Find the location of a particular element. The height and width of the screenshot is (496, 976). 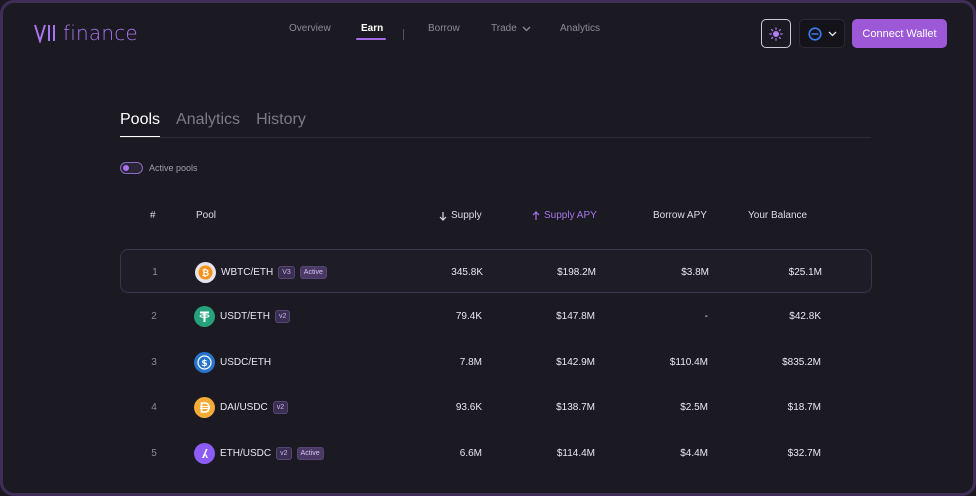

column-header-borrow-apy: Borrow APY is located at coordinates (680, 215).